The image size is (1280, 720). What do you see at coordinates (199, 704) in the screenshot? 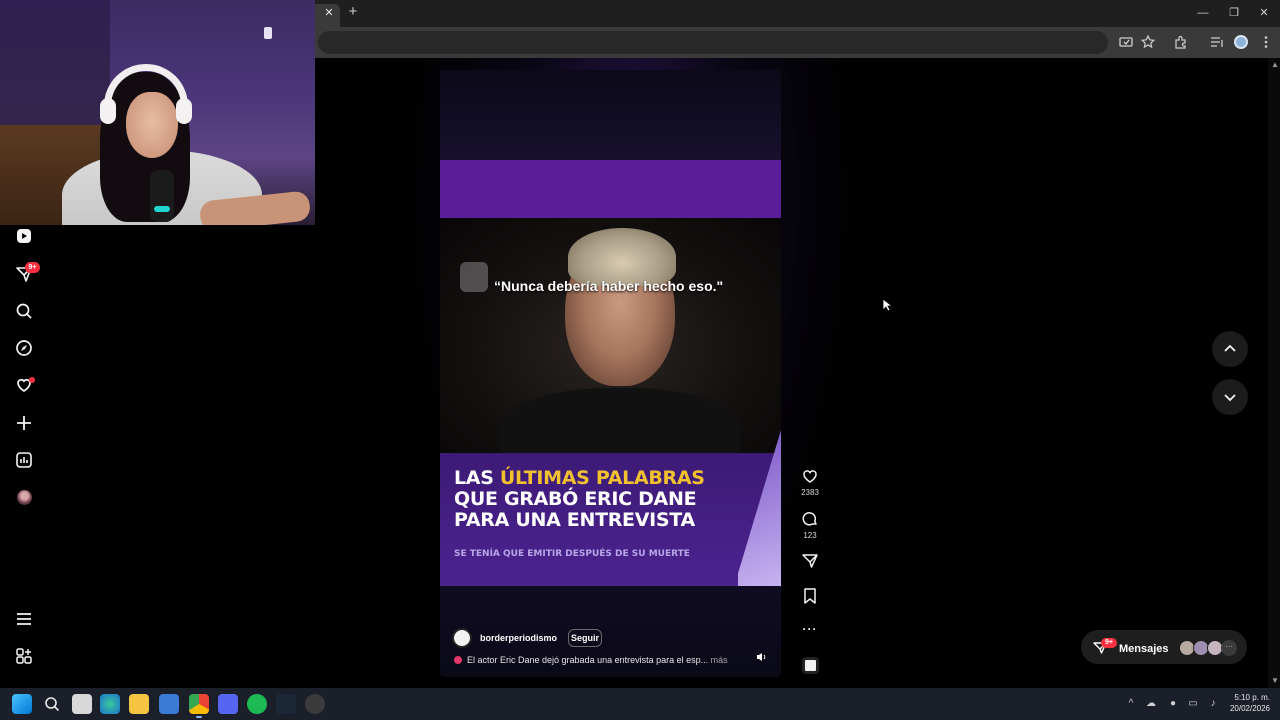
I see `chrome-browser-icon` at bounding box center [199, 704].